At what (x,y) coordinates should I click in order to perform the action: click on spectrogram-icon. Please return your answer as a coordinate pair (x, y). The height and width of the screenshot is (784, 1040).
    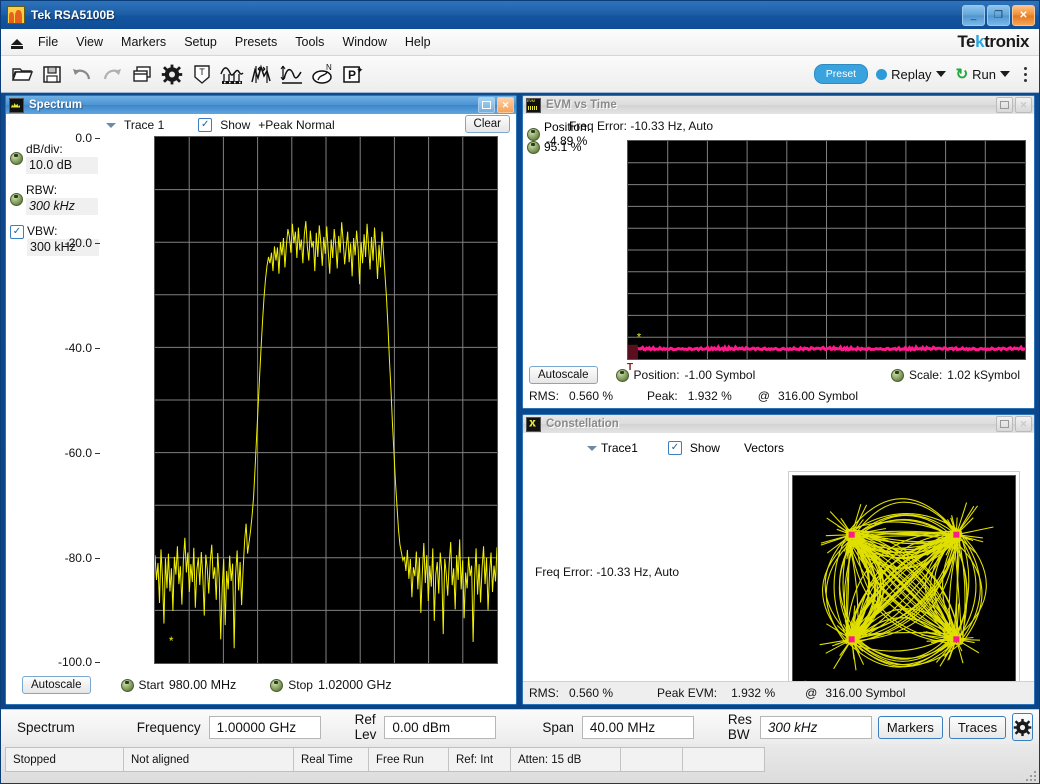
    Looking at the image, I should click on (232, 74).